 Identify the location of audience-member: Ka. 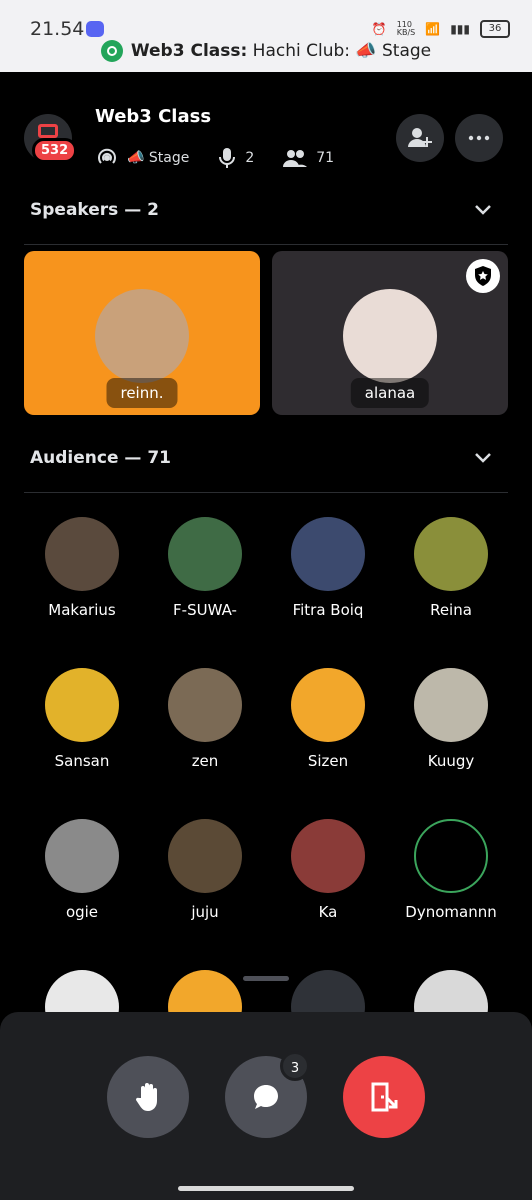
(328, 870).